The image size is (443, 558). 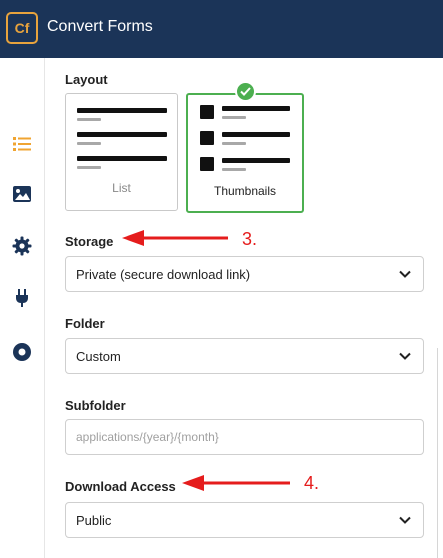 I want to click on storage-value: Private (secure download link), so click(x=163, y=274).